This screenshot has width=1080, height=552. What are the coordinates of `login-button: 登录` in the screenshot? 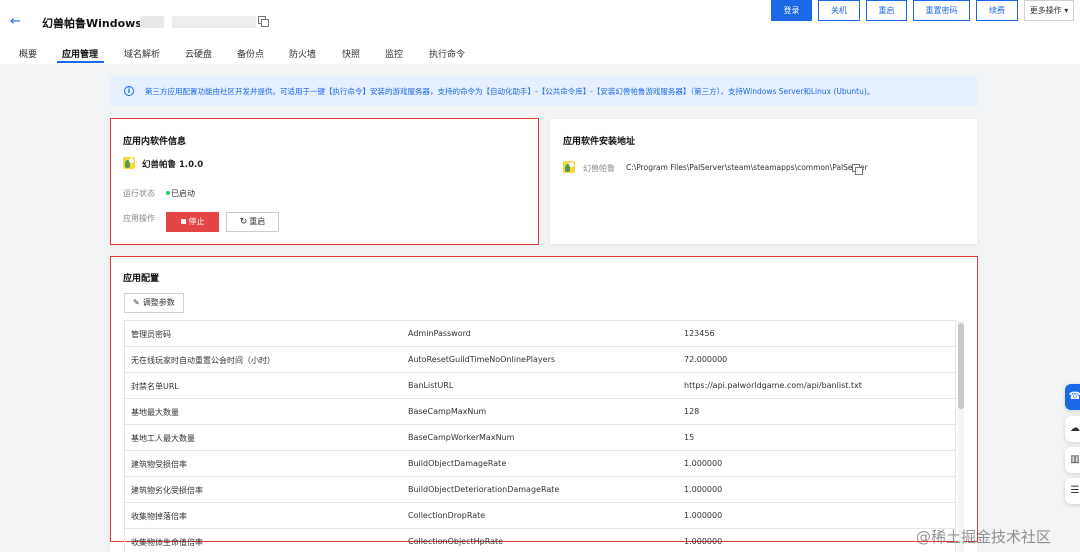 It's located at (791, 10).